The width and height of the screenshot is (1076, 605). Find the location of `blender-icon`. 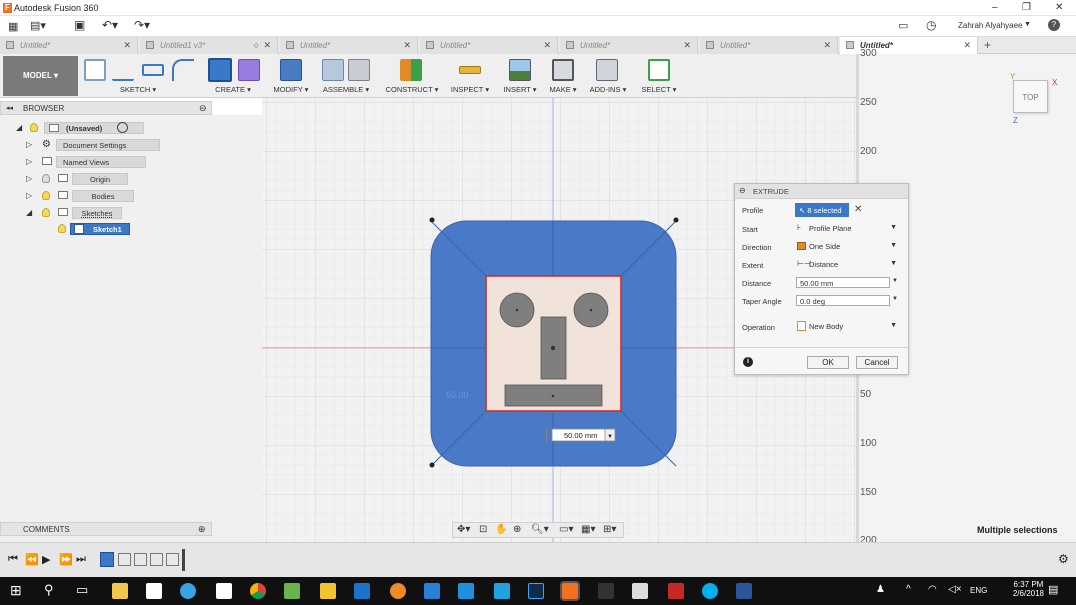

blender-icon is located at coordinates (398, 591).